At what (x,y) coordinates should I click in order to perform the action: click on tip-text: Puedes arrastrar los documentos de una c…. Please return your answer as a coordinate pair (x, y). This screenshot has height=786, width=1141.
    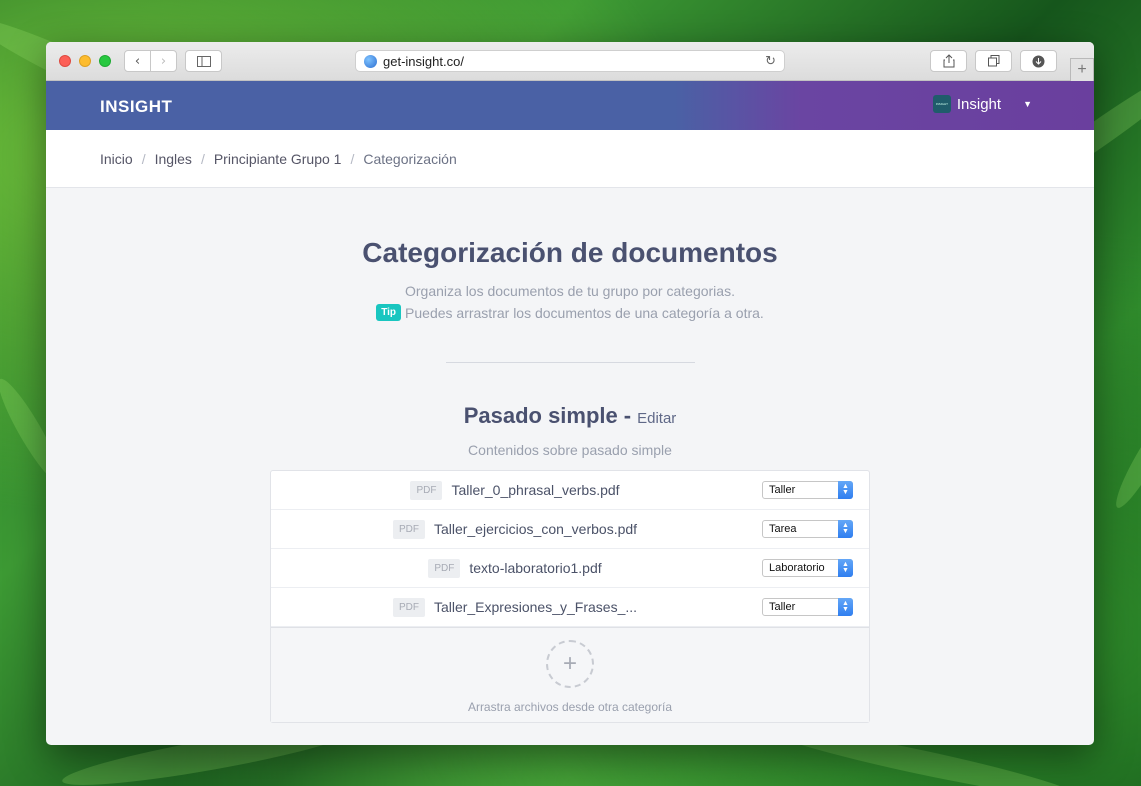
    Looking at the image, I should click on (584, 312).